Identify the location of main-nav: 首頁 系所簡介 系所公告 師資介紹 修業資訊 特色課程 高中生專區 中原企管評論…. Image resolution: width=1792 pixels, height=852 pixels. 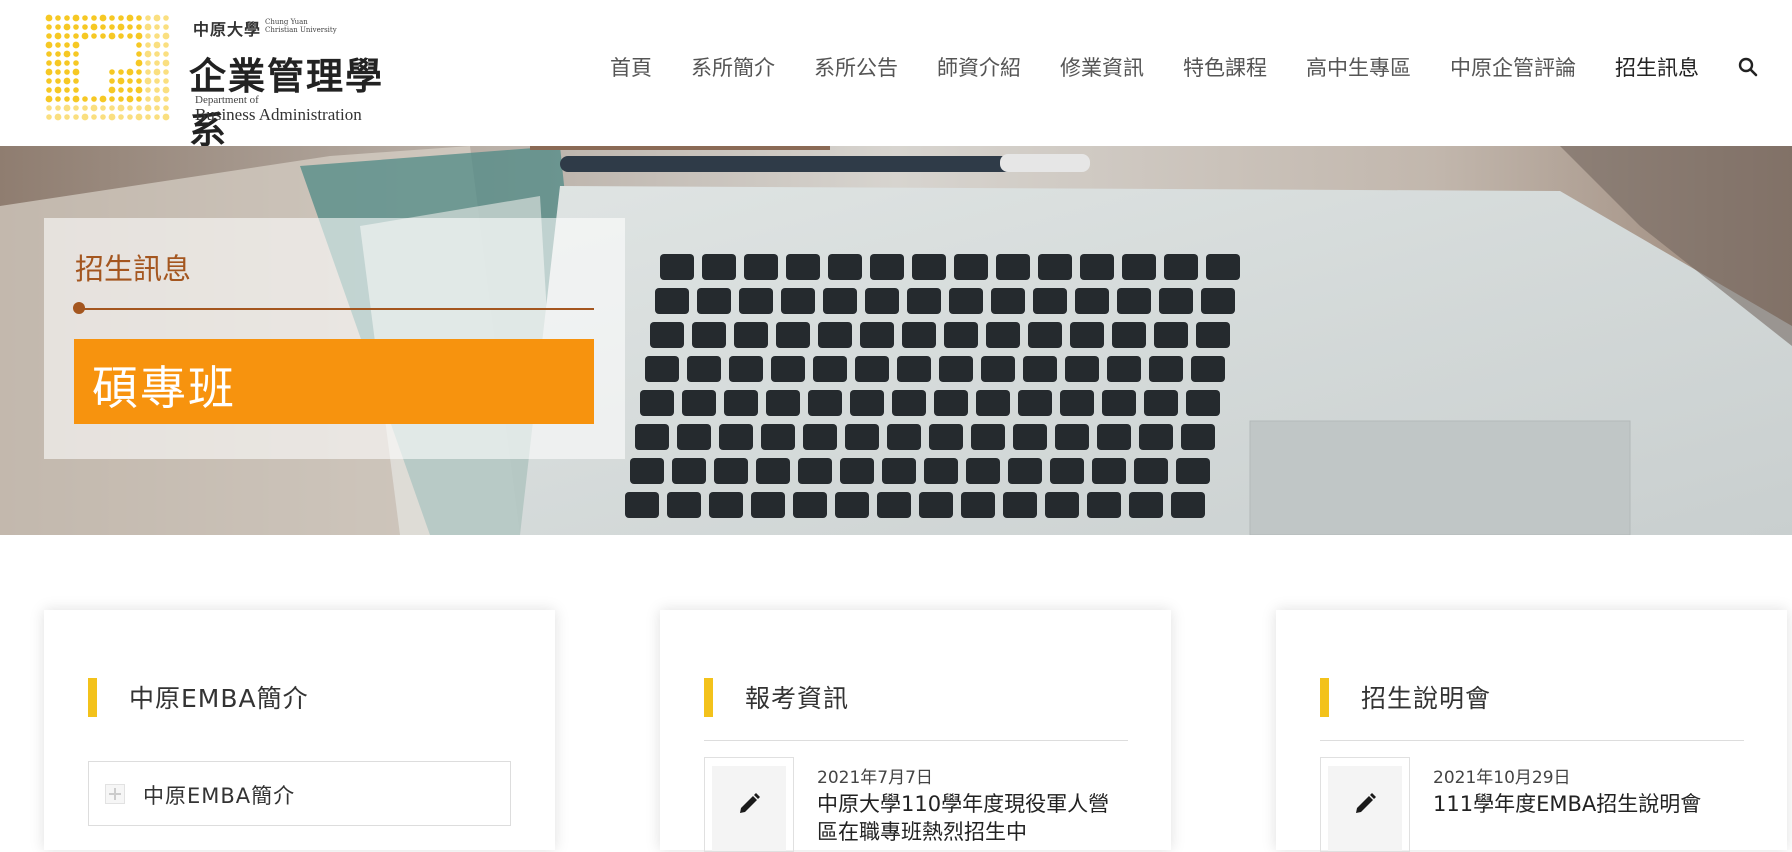
(1165, 67).